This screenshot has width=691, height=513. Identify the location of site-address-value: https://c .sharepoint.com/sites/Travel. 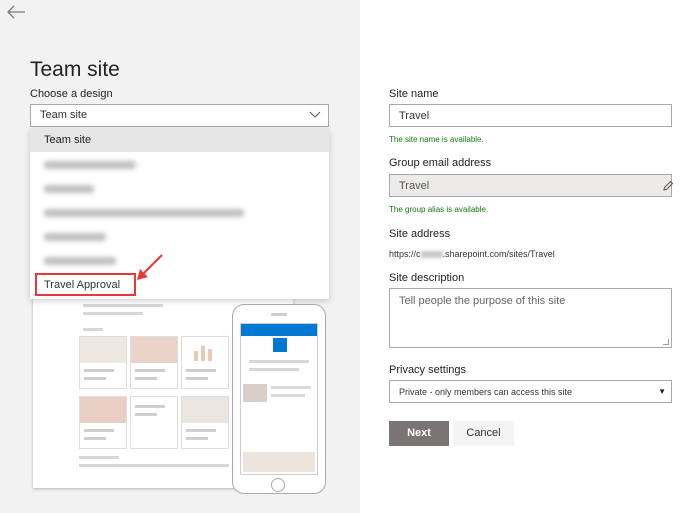
(472, 254).